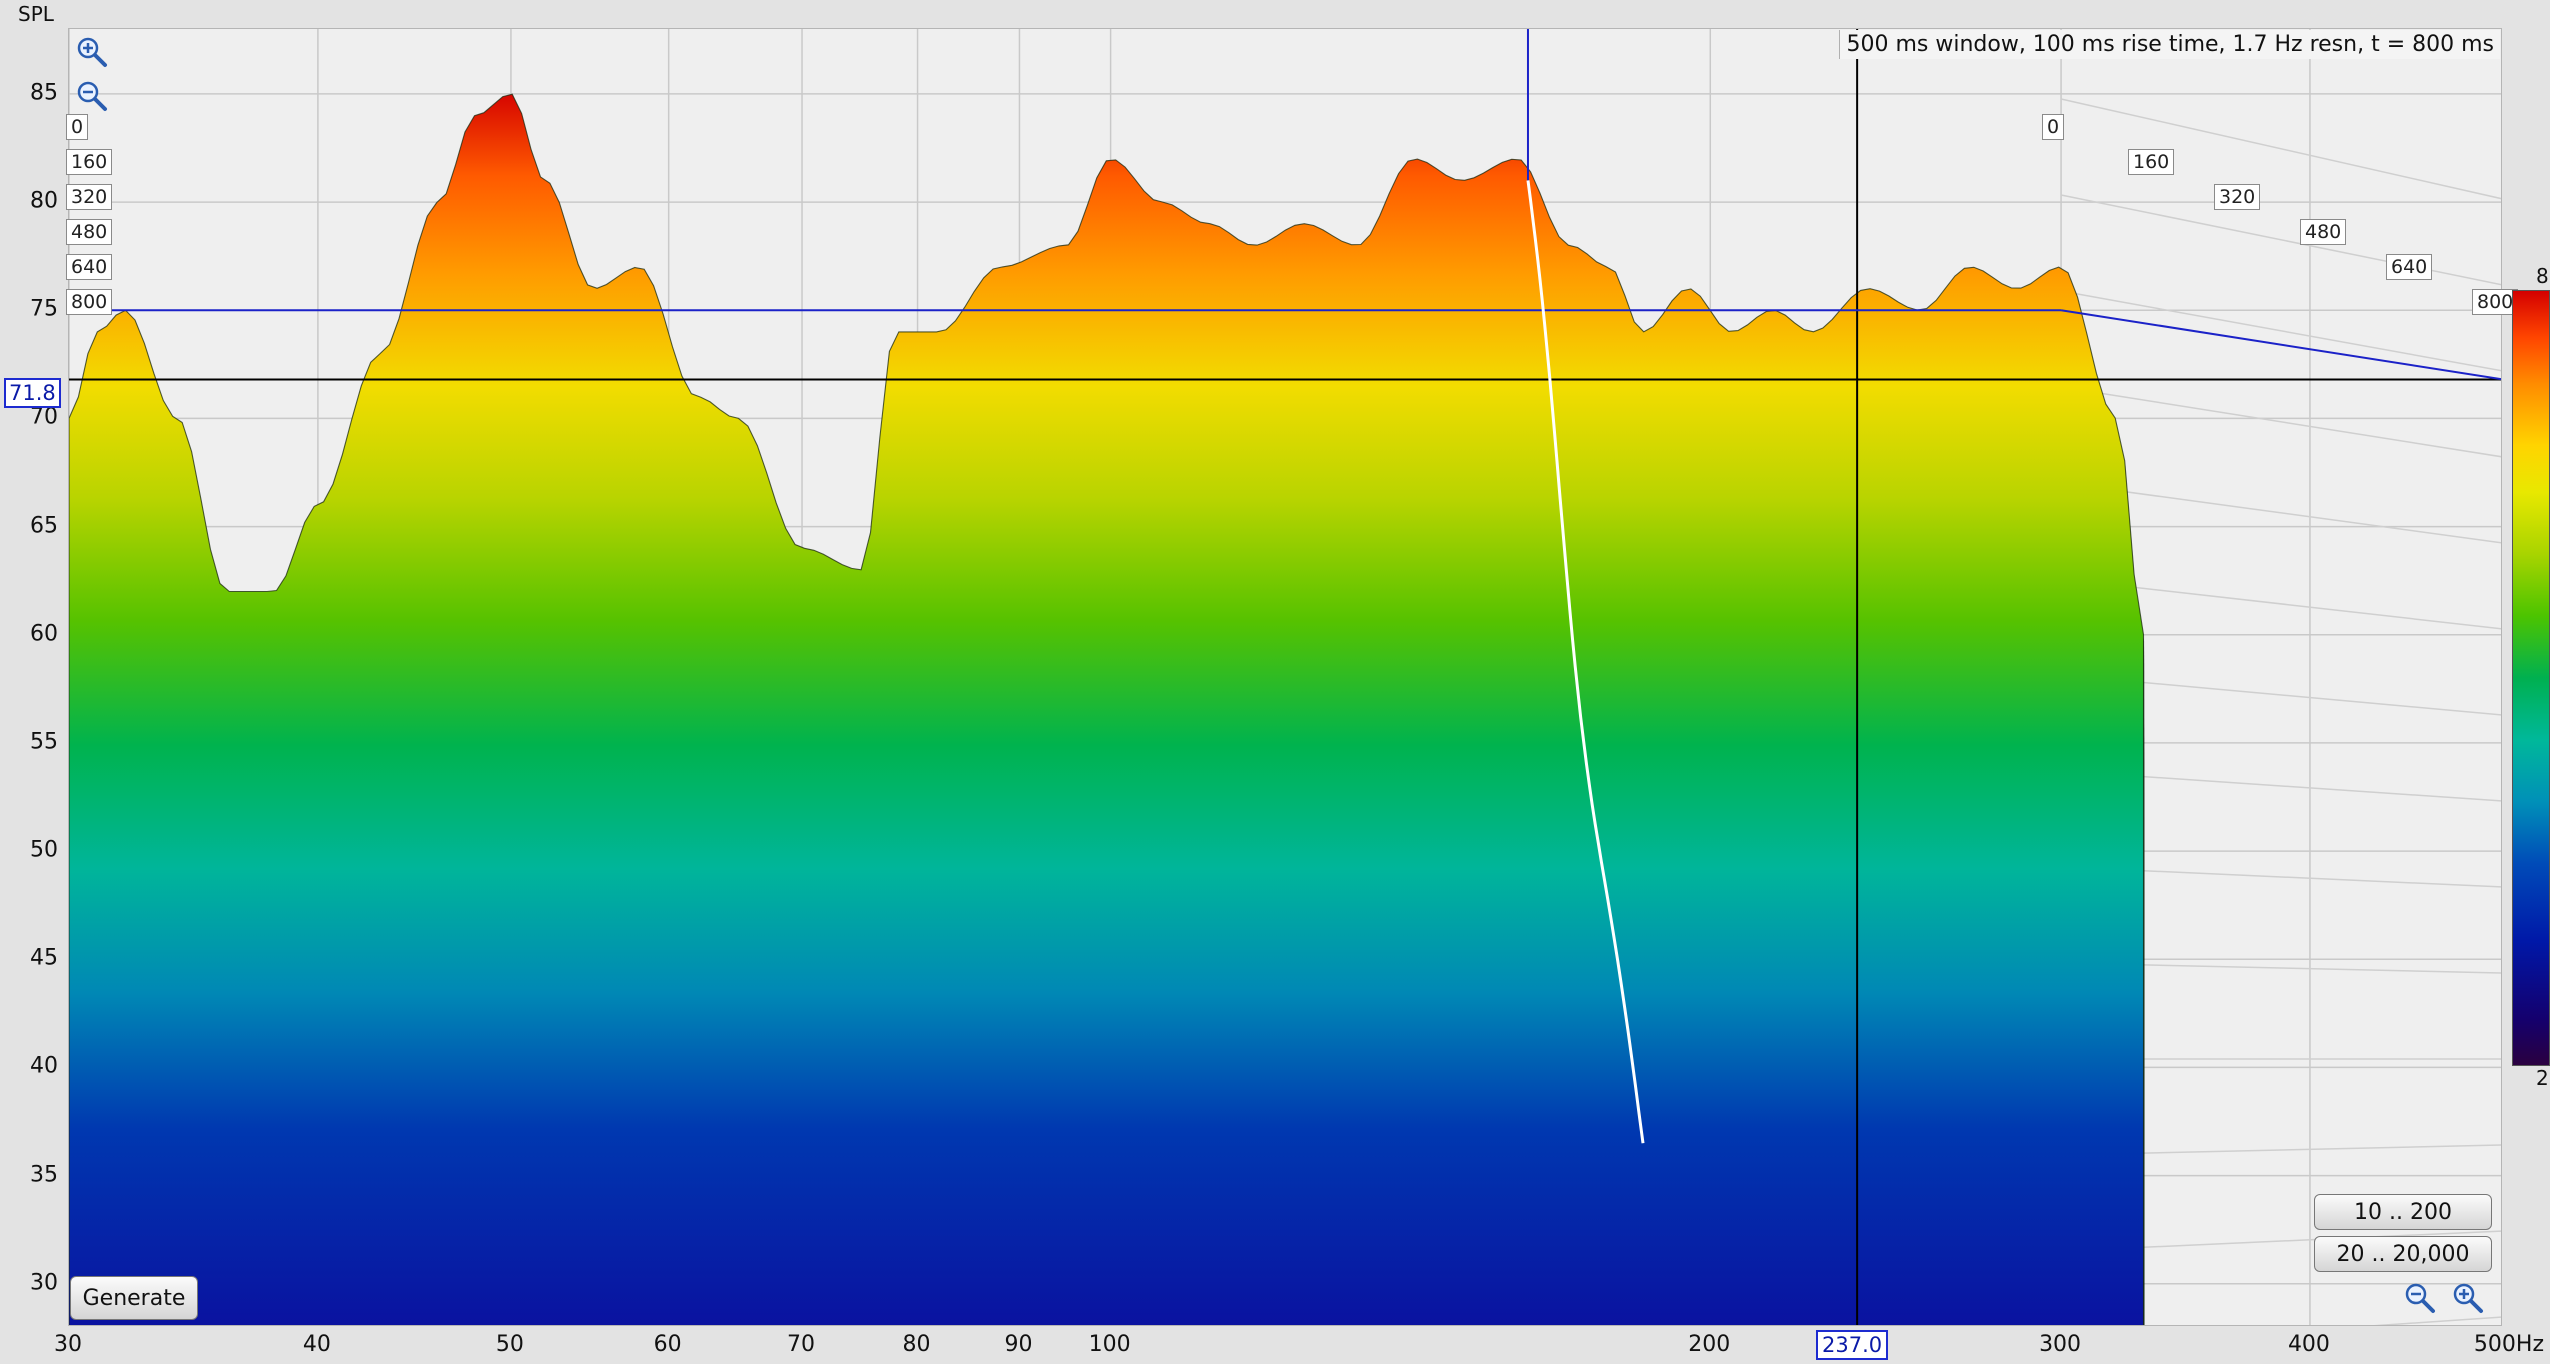 The image size is (2550, 1364). I want to click on y-tick-35: 35, so click(44, 1175).